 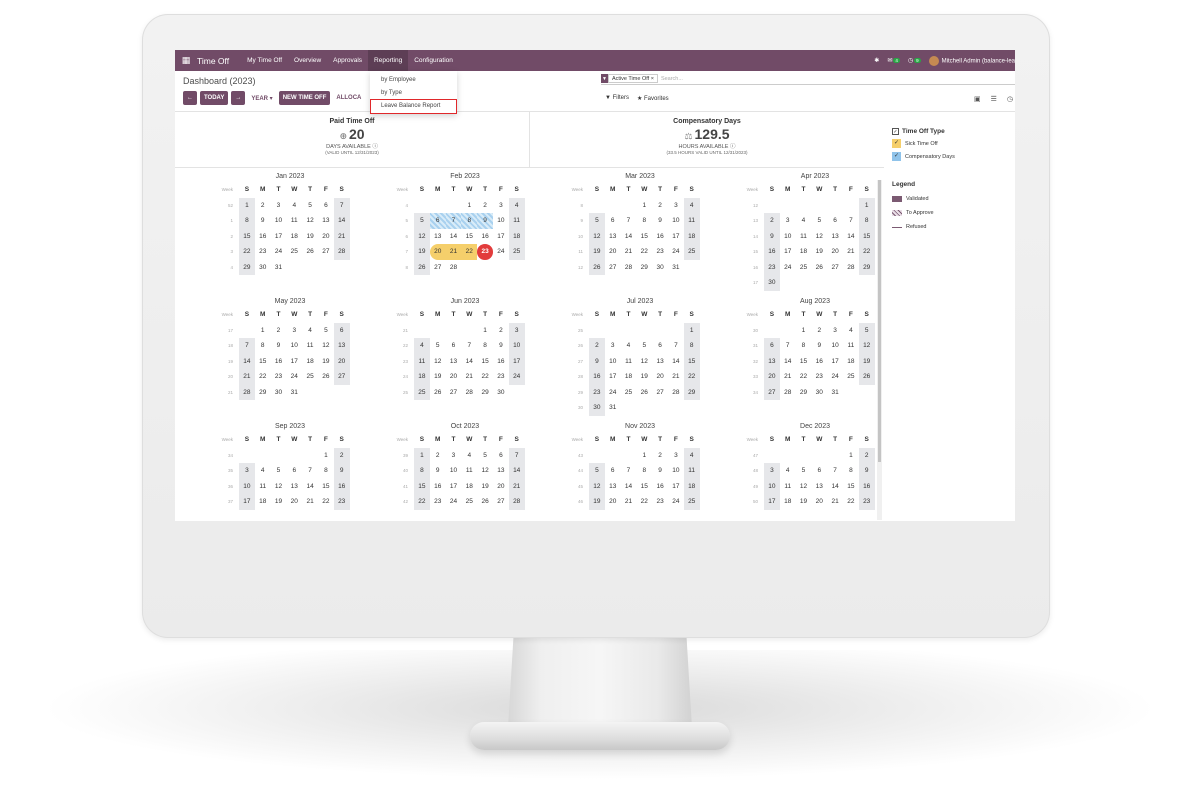 What do you see at coordinates (977, 99) in the screenshot?
I see `calendar-view-icon: ▣` at bounding box center [977, 99].